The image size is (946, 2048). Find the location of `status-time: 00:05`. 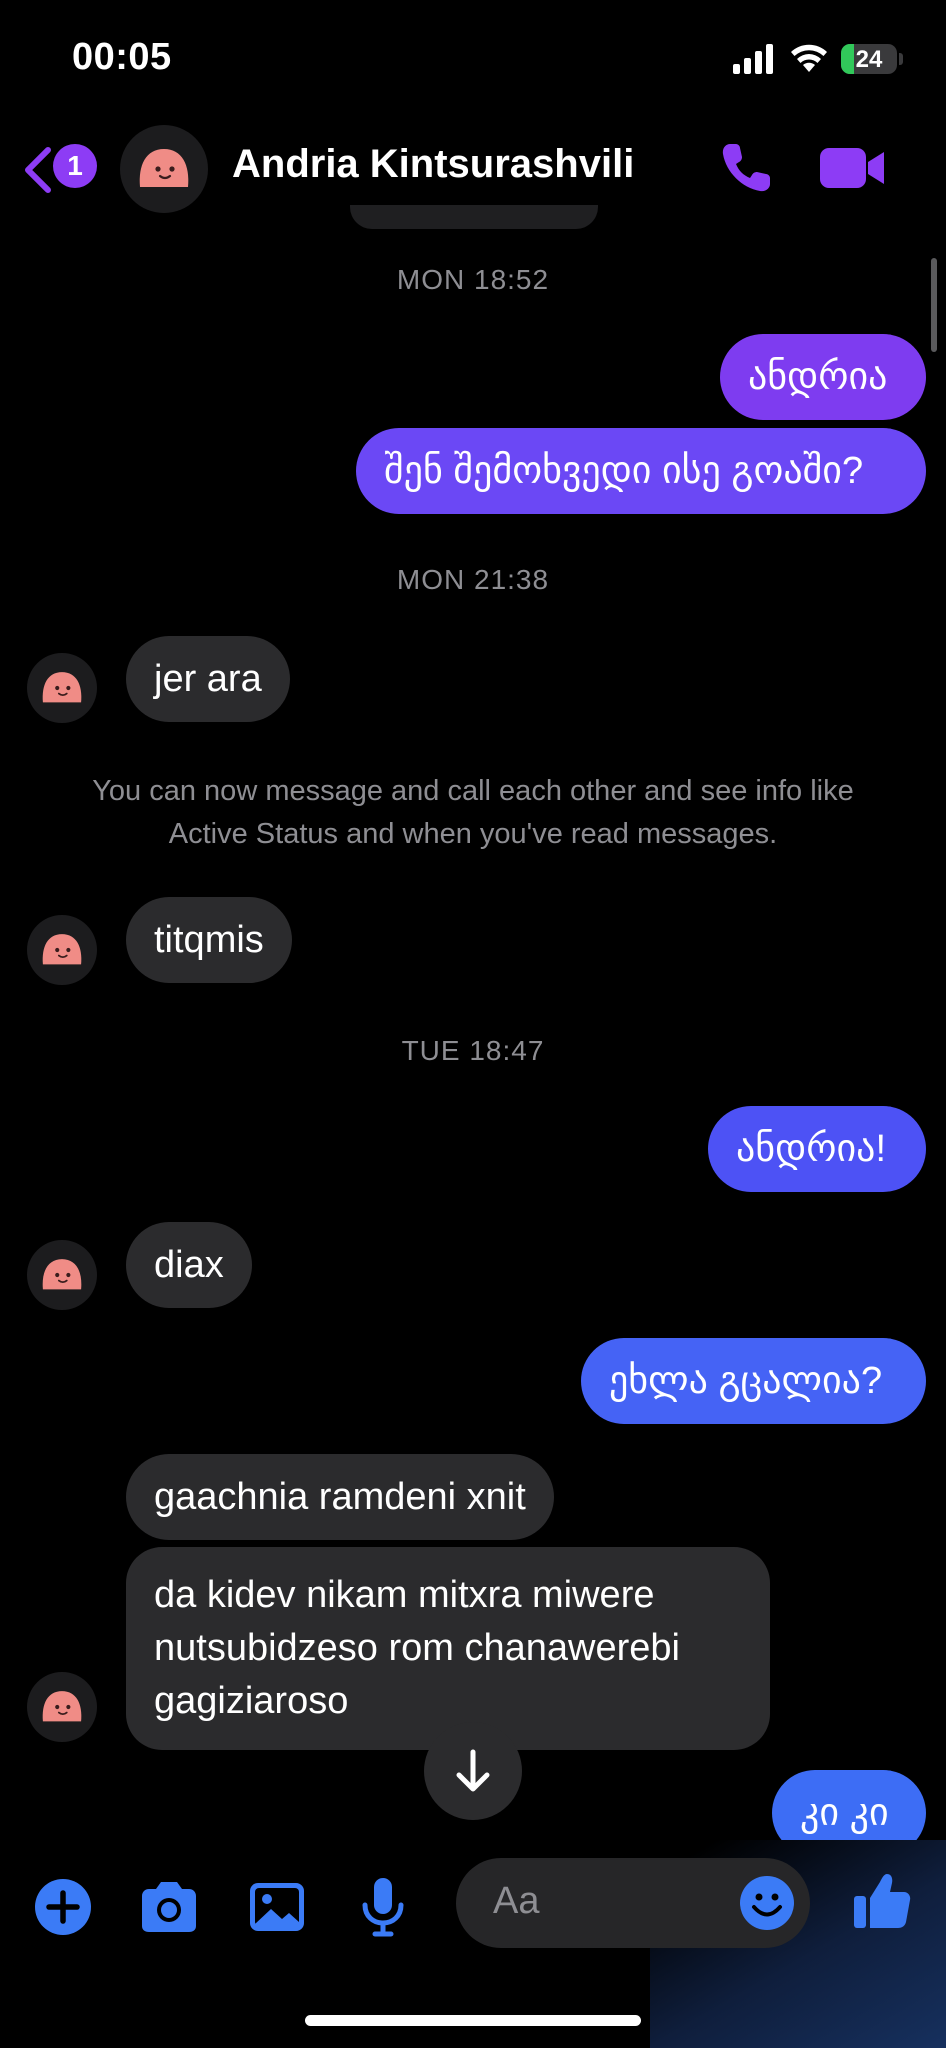

status-time: 00:05 is located at coordinates (122, 57).